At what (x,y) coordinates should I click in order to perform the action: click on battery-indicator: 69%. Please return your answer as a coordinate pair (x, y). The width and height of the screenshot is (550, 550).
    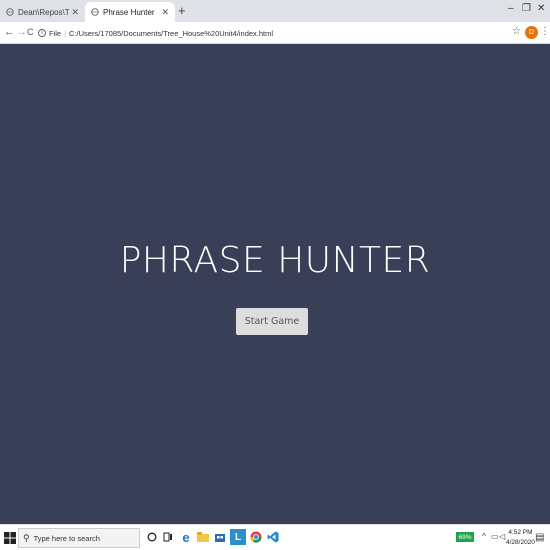
    Looking at the image, I should click on (465, 537).